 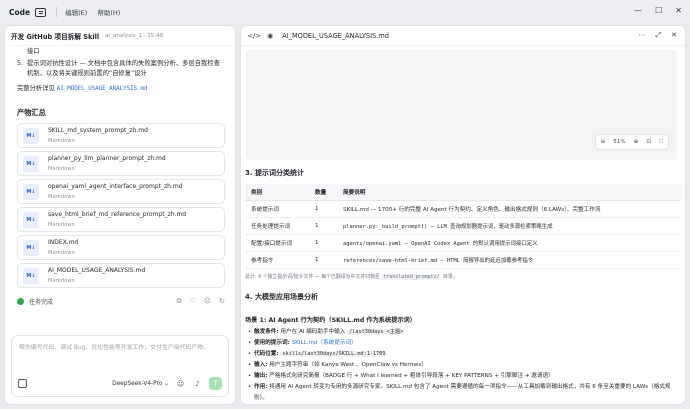 What do you see at coordinates (281, 296) in the screenshot?
I see `section-4-heading: 4. 大模型应用场景分析` at bounding box center [281, 296].